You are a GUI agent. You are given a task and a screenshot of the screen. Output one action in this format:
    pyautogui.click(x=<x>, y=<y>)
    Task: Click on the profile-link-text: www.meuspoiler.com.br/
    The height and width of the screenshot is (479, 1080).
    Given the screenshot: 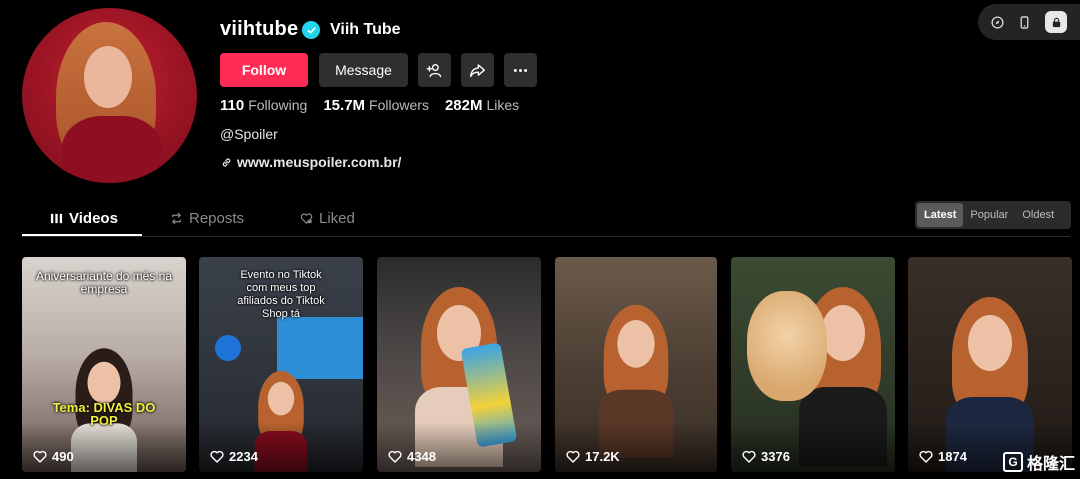 What is the action you would take?
    pyautogui.click(x=319, y=162)
    